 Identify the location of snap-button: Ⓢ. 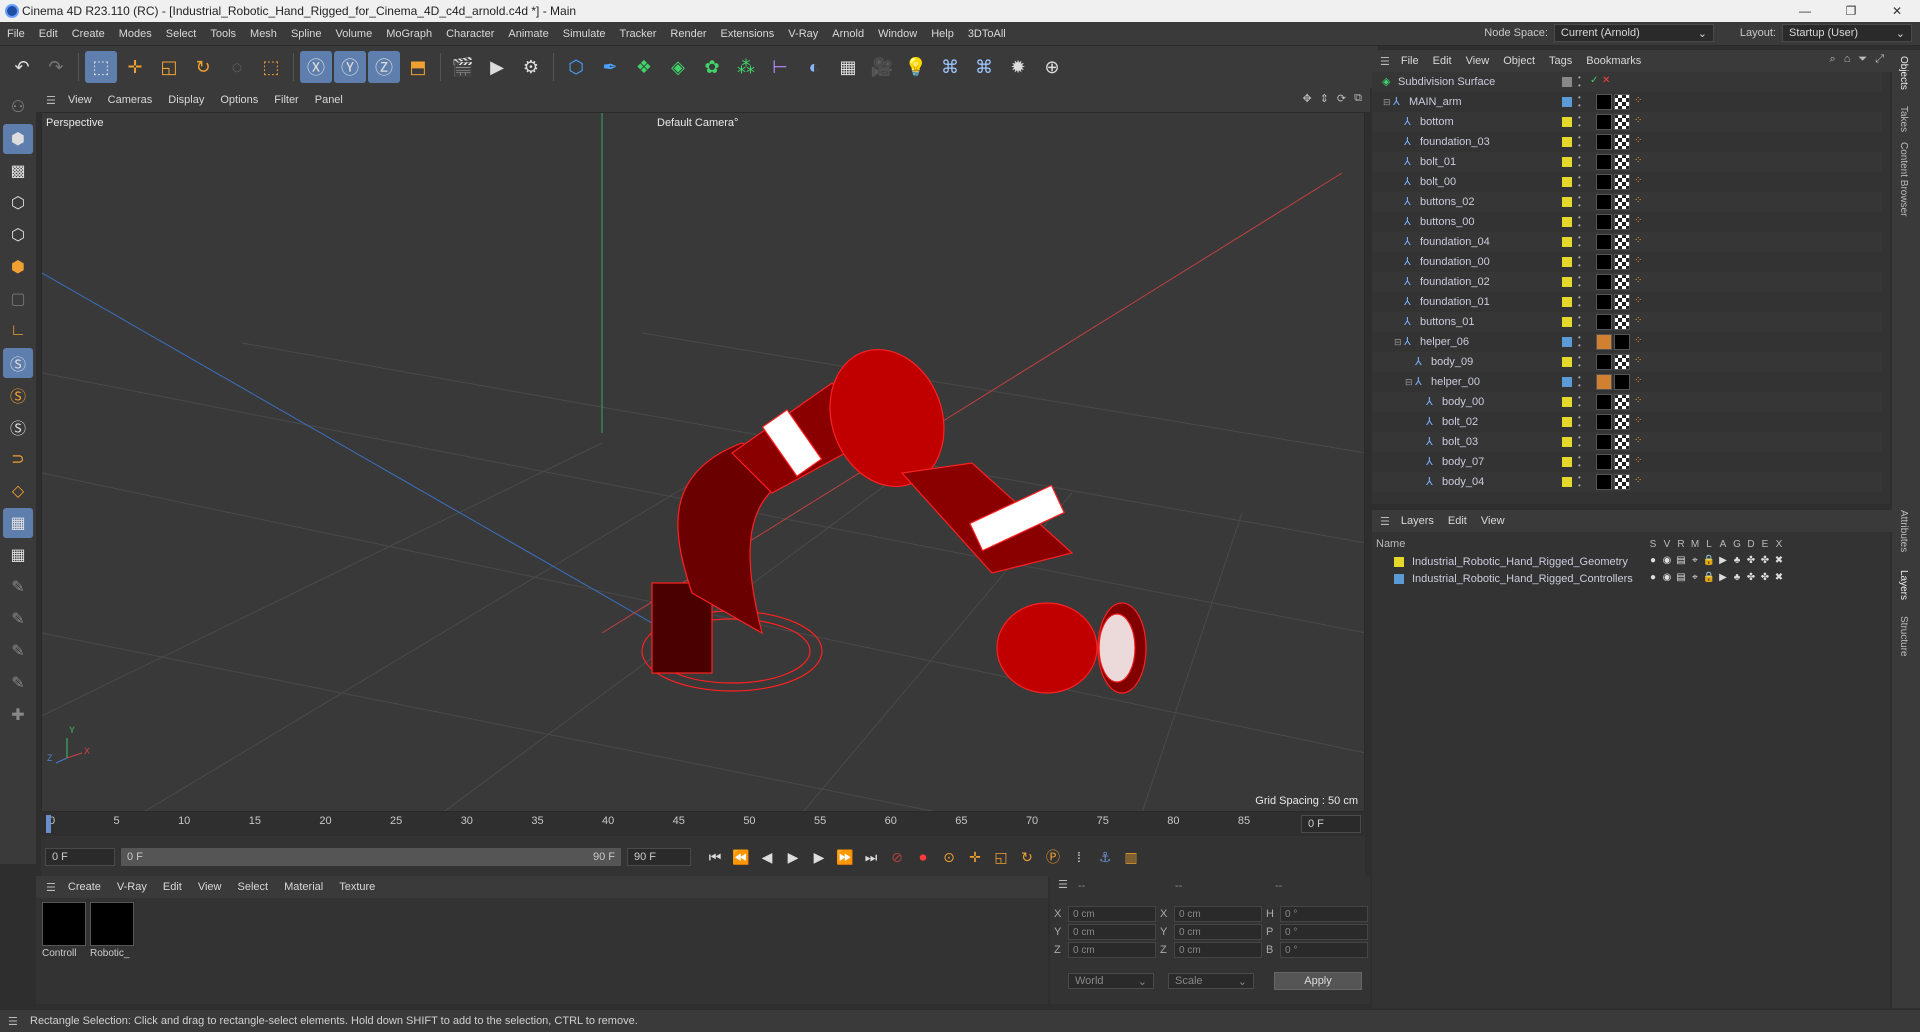
(18, 363).